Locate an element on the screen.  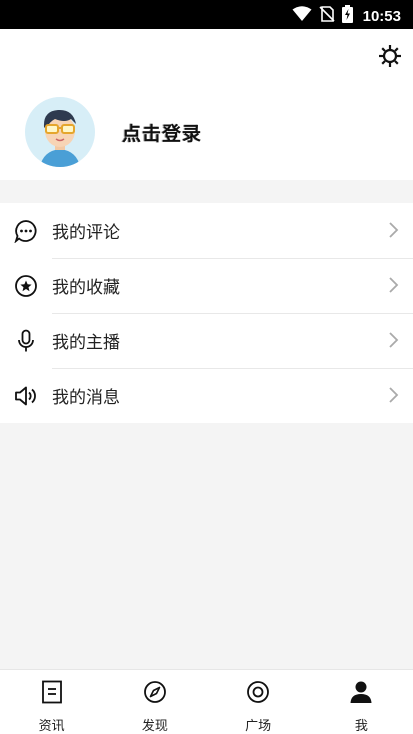
tab-news: 资讯 is located at coordinates (51, 702).